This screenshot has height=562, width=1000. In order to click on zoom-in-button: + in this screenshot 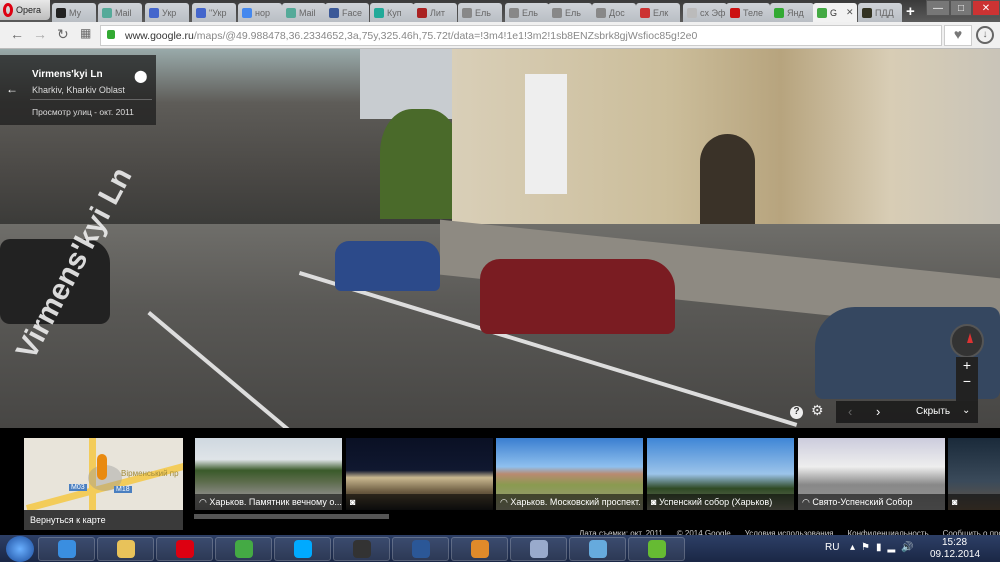, I will do `click(967, 365)`.